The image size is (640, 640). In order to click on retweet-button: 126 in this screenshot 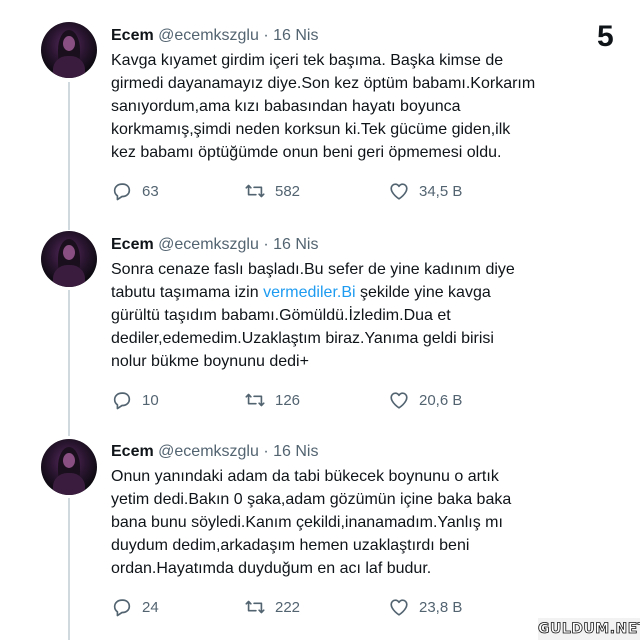, I will do `click(272, 400)`.